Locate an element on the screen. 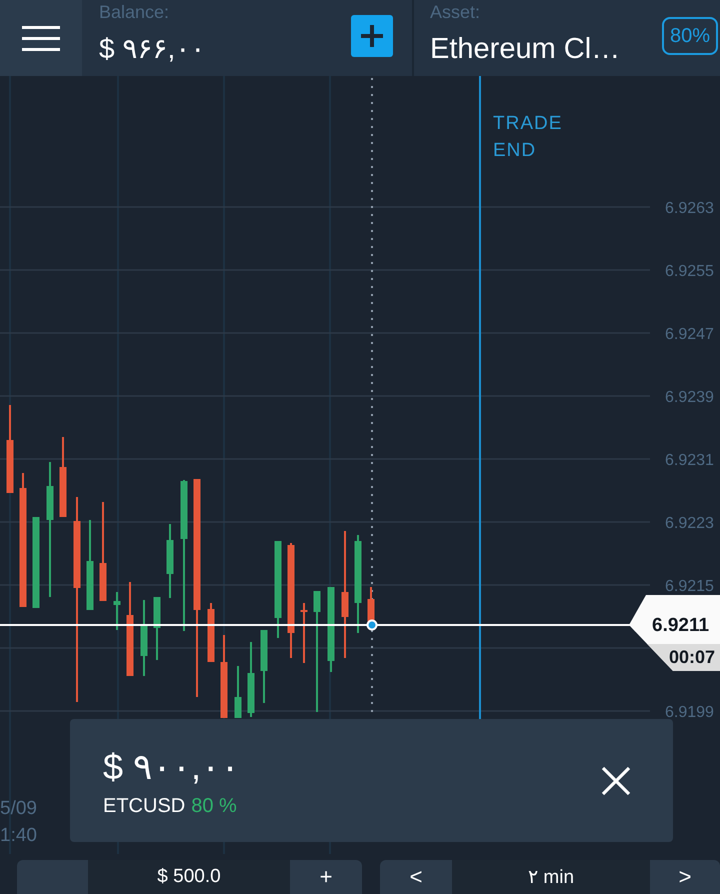 This screenshot has height=894, width=720. price-axis-label: 6.9247 is located at coordinates (689, 335).